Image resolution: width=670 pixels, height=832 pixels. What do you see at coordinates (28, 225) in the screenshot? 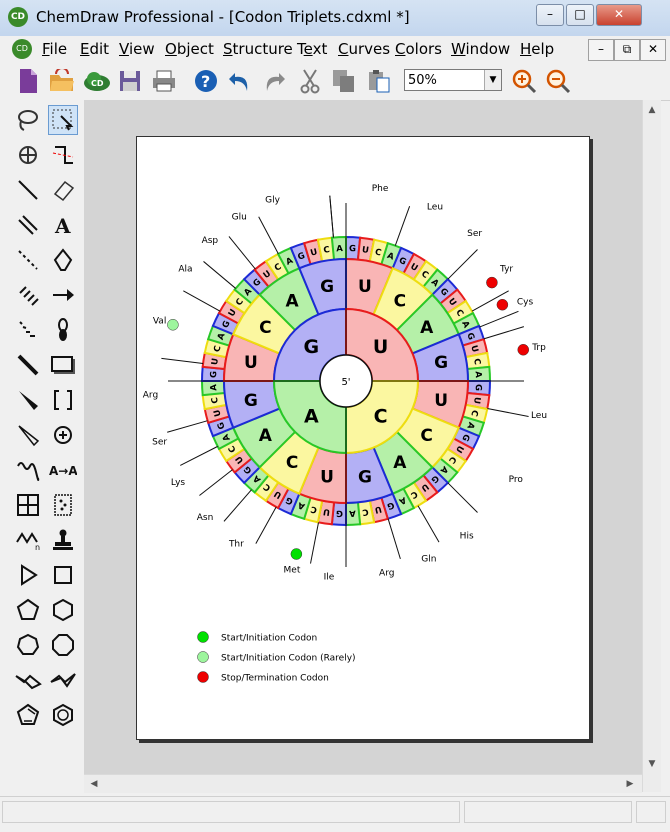
I see `multiple-bond-icon` at bounding box center [28, 225].